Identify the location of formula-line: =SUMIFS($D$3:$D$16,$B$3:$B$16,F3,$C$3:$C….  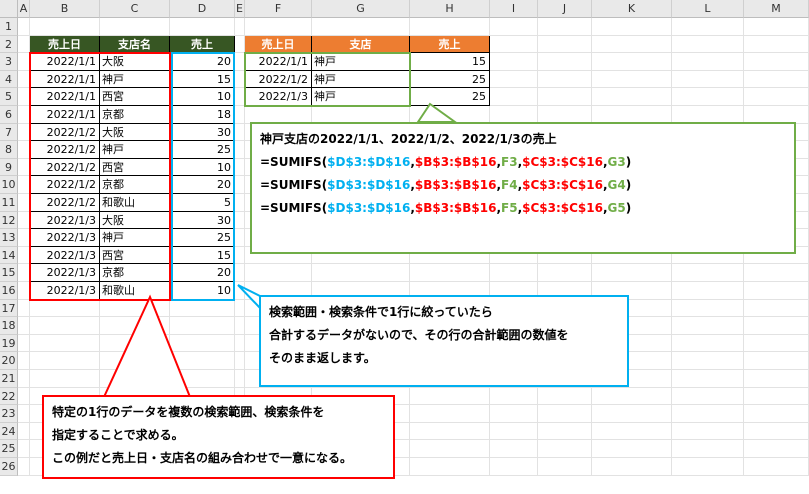
(523, 162).